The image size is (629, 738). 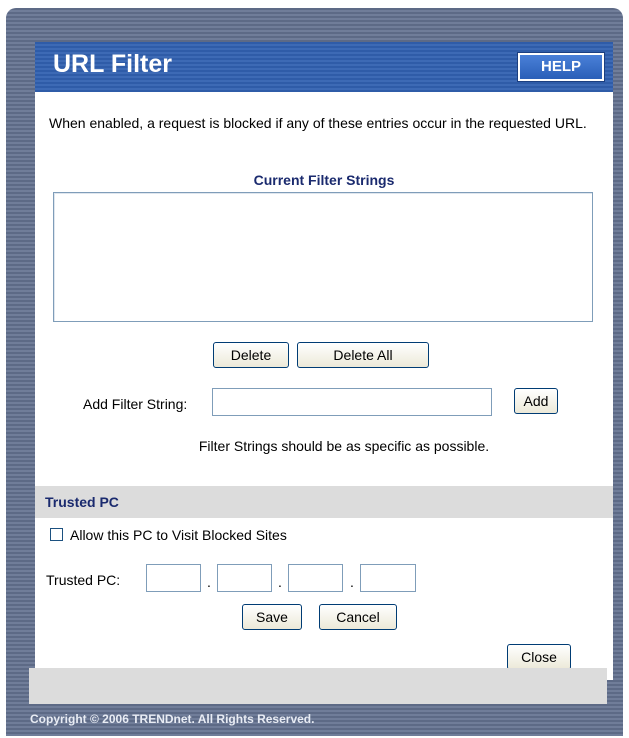 What do you see at coordinates (539, 657) in the screenshot?
I see `close-button: Close` at bounding box center [539, 657].